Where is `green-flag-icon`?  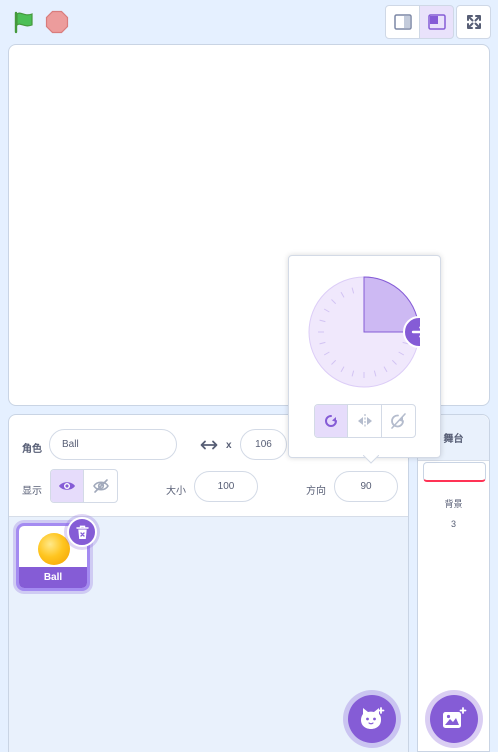
green-flag-icon is located at coordinates (24, 22).